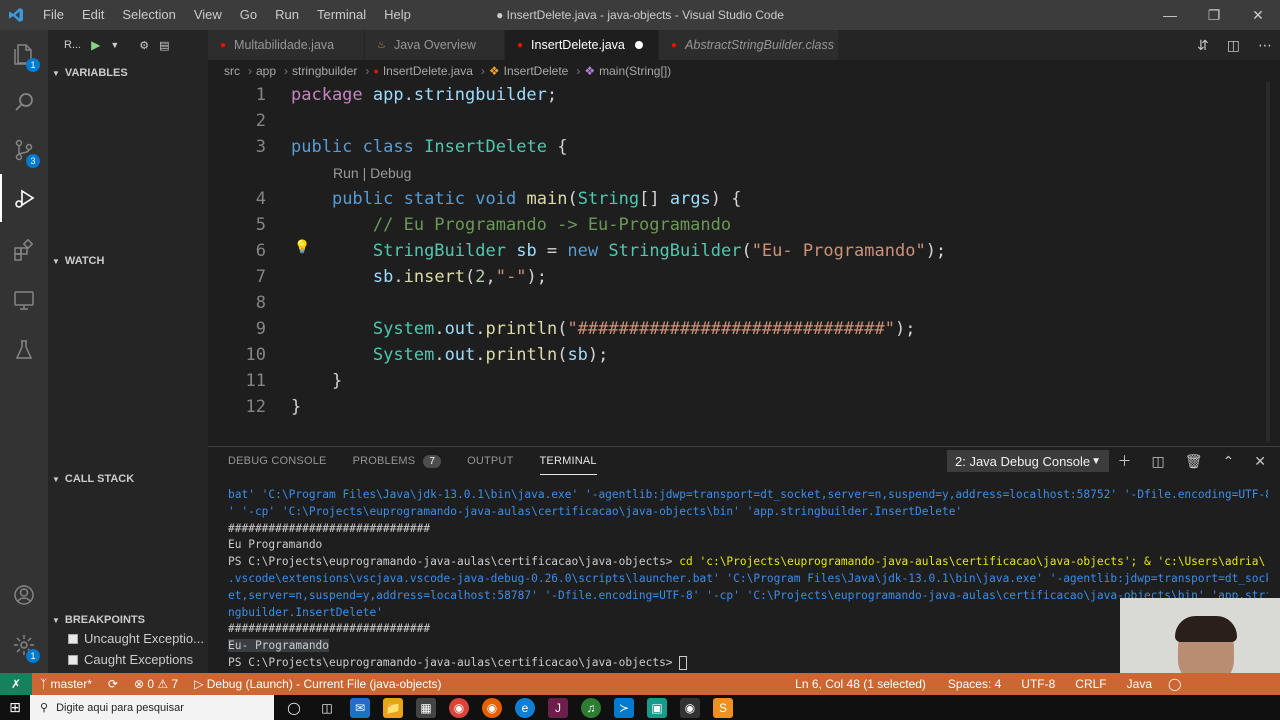 Image resolution: width=1280 pixels, height=720 pixels. I want to click on menu-run: Run, so click(287, 15).